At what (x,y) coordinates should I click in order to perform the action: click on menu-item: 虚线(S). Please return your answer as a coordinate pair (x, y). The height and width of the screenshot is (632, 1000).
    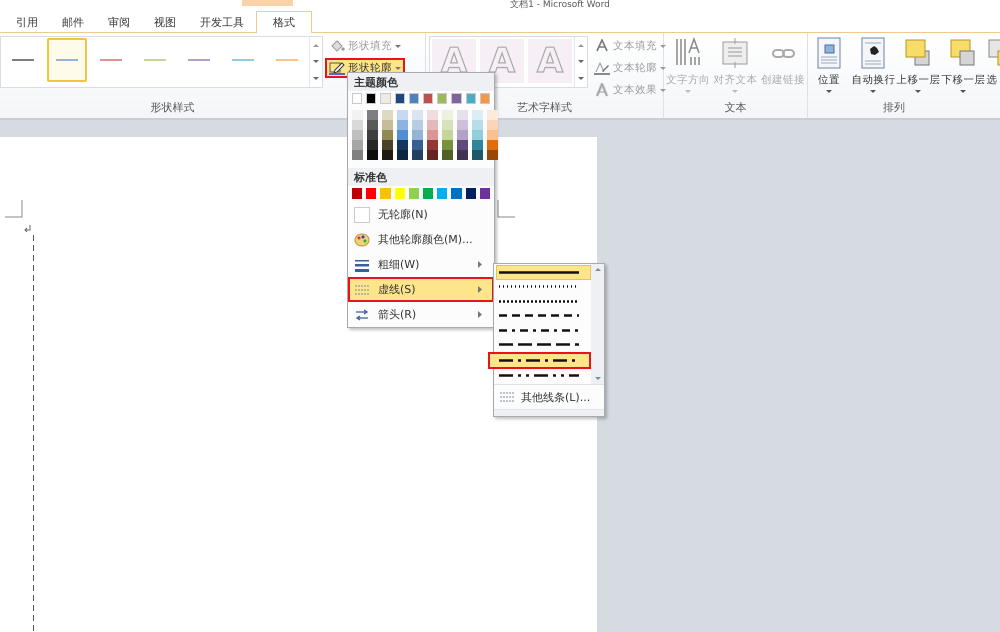
    Looking at the image, I should click on (421, 289).